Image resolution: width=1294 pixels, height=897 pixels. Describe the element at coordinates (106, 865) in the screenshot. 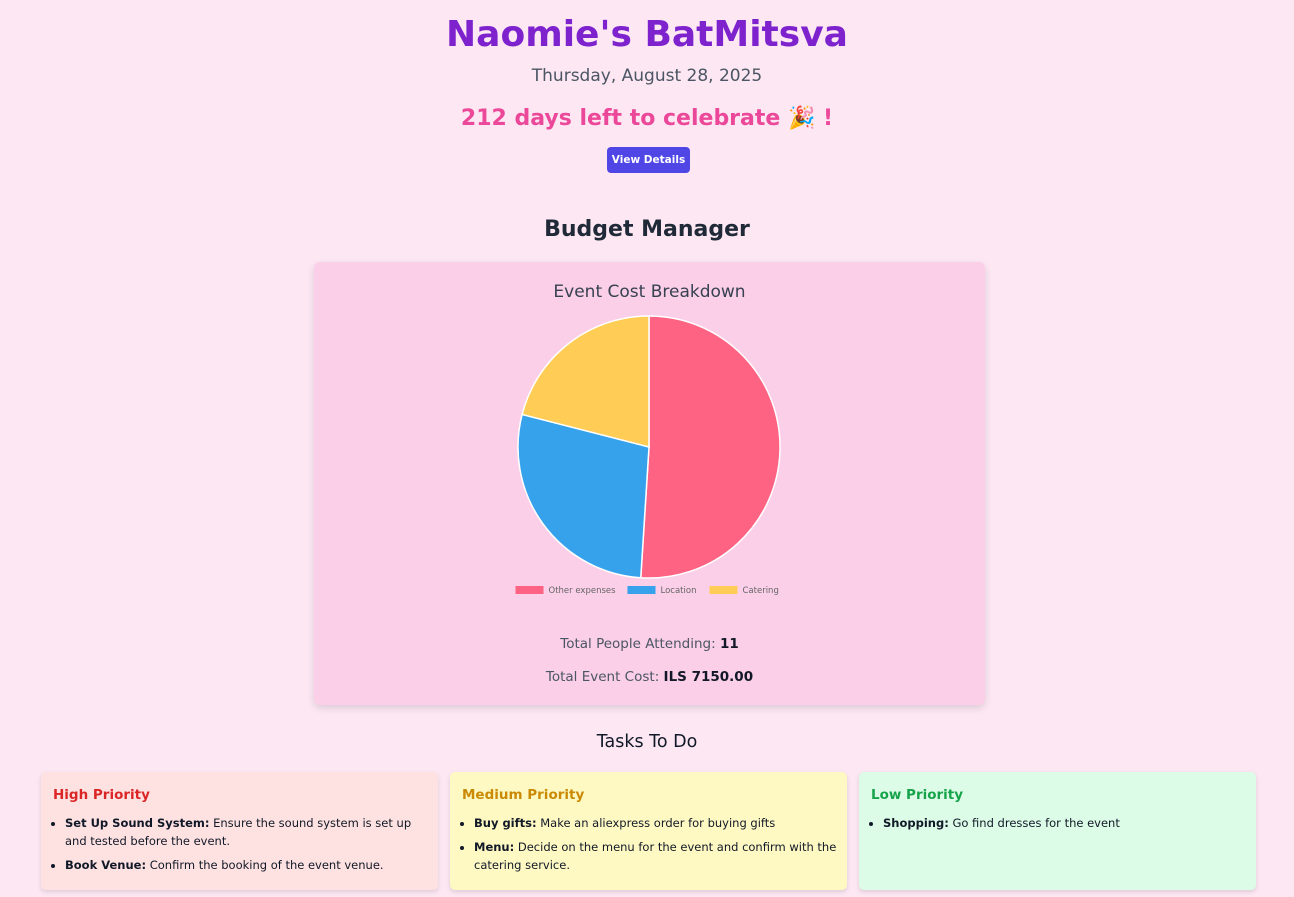

I see `task-name: Book Venue:` at that location.